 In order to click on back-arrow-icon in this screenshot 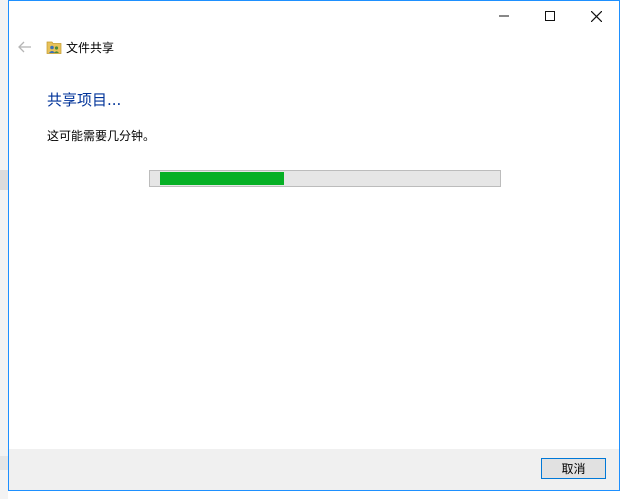, I will do `click(24, 47)`.